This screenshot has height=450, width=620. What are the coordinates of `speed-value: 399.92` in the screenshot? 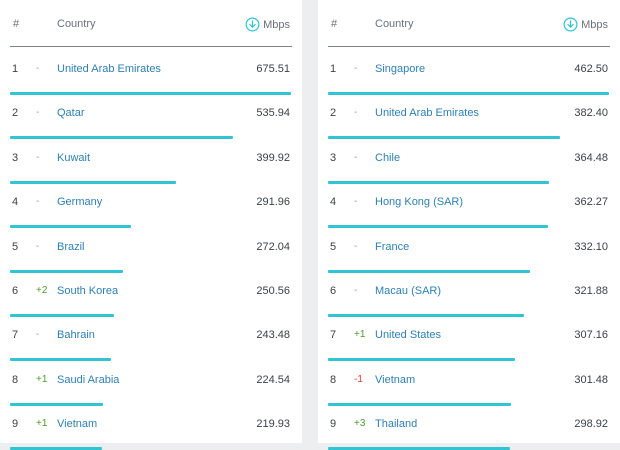 It's located at (273, 157).